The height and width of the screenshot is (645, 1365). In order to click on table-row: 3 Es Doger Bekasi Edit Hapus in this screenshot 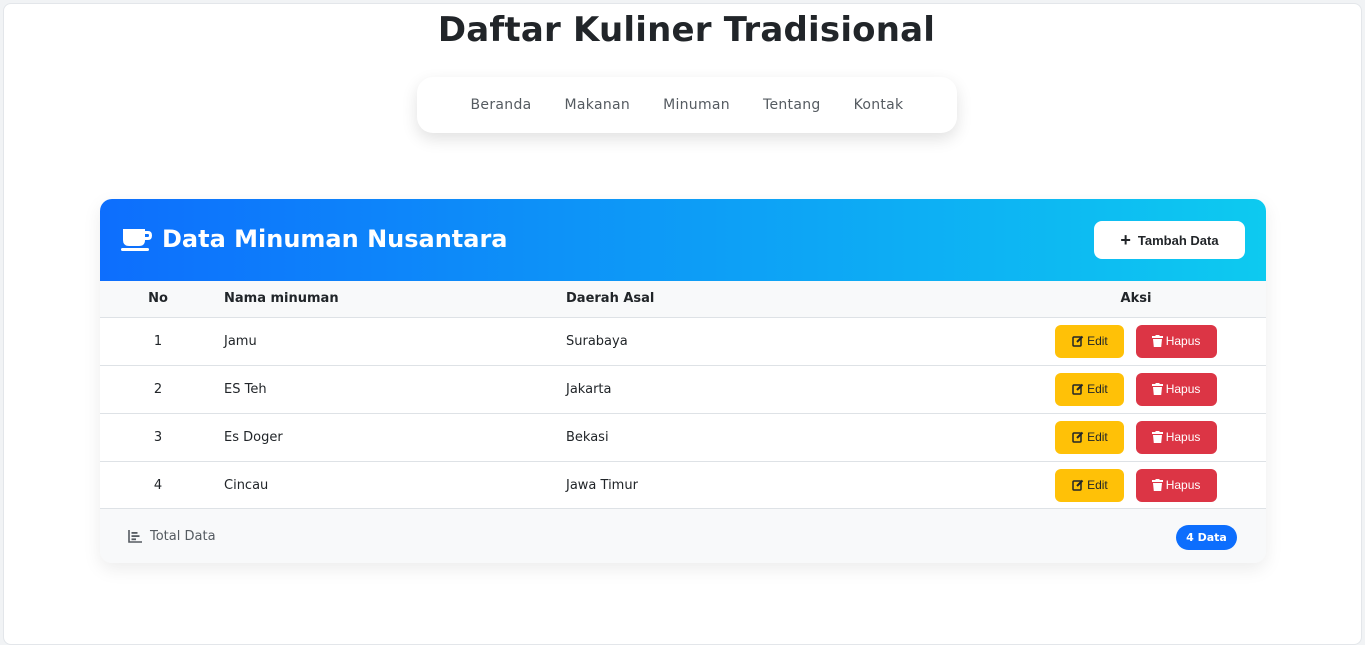, I will do `click(683, 437)`.